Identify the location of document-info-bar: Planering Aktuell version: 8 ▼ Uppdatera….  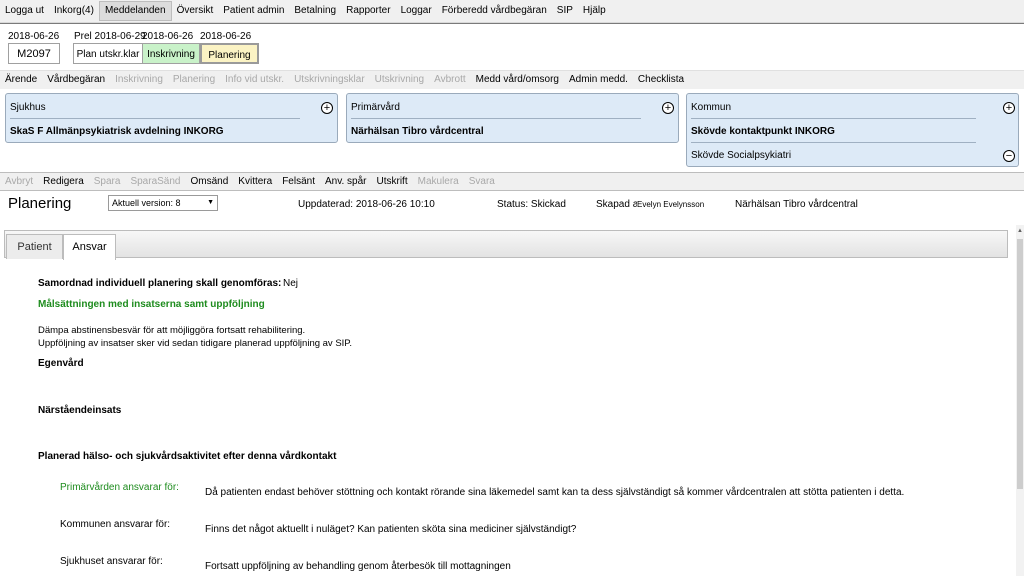
(512, 205).